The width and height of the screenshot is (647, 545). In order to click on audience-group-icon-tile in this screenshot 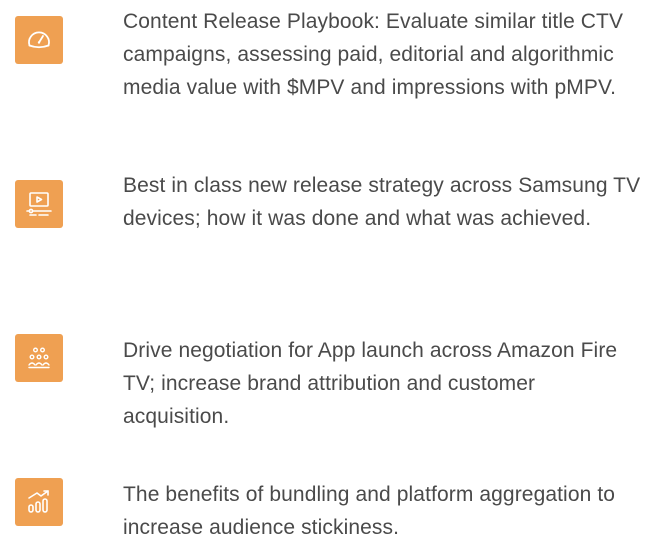, I will do `click(39, 358)`.